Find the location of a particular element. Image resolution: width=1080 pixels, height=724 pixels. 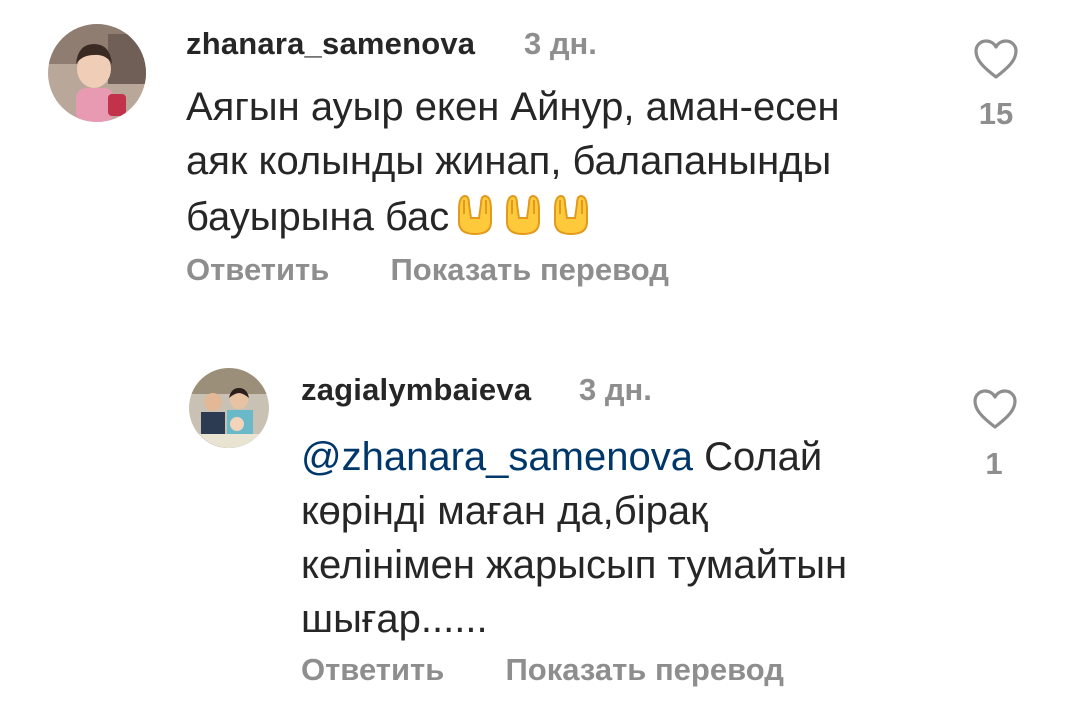

user-avatar-family-photo-icon is located at coordinates (229, 408).